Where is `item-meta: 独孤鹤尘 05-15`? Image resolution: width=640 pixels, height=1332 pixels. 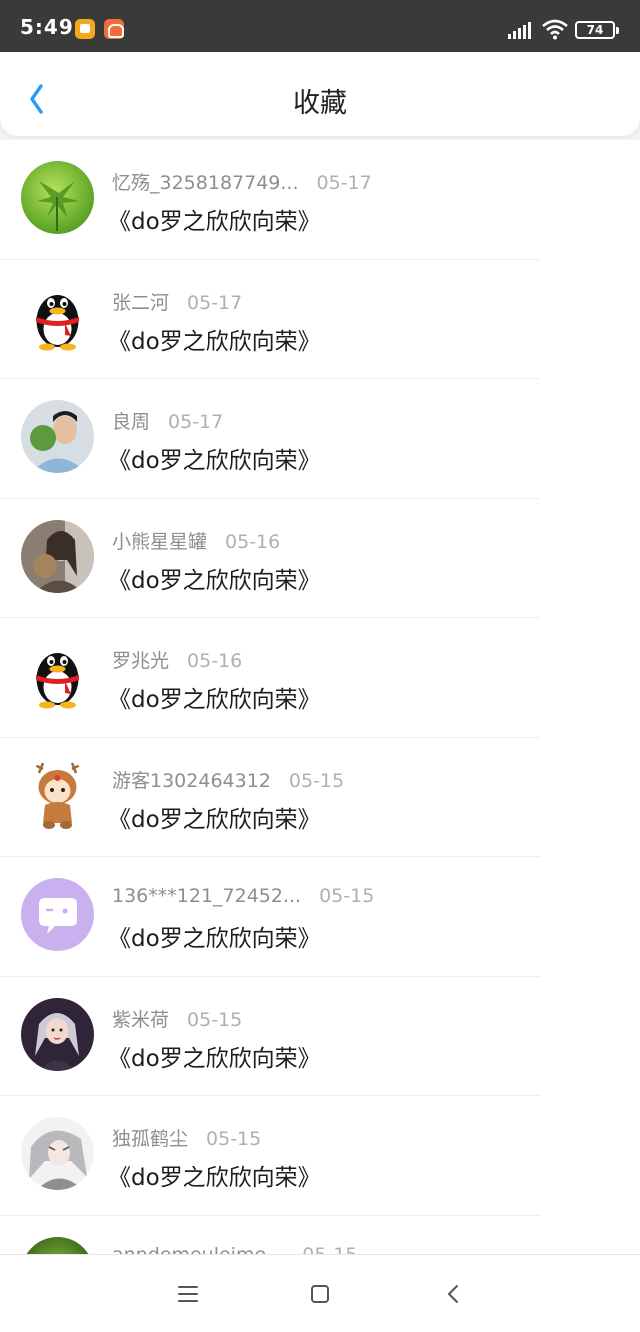 item-meta: 独孤鹤尘 05-15 is located at coordinates (186, 1137).